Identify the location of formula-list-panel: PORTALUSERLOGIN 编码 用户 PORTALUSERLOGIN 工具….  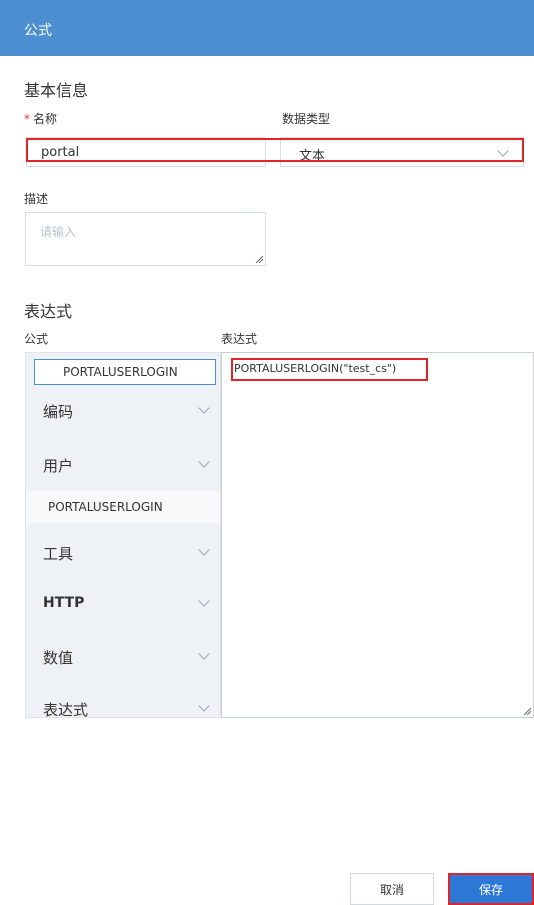
(123, 535).